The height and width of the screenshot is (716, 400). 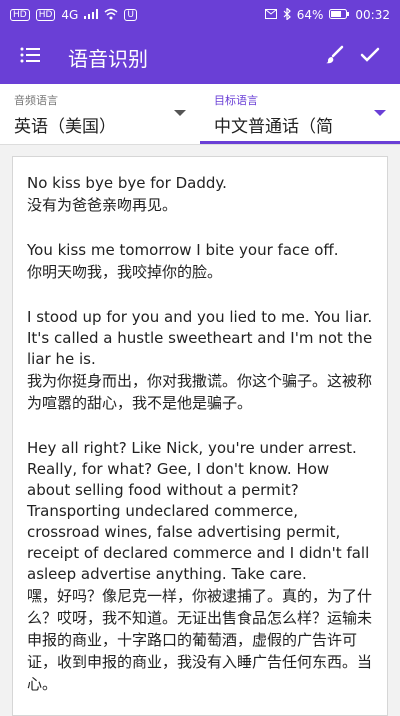 What do you see at coordinates (111, 15) in the screenshot?
I see `wifi-icon` at bounding box center [111, 15].